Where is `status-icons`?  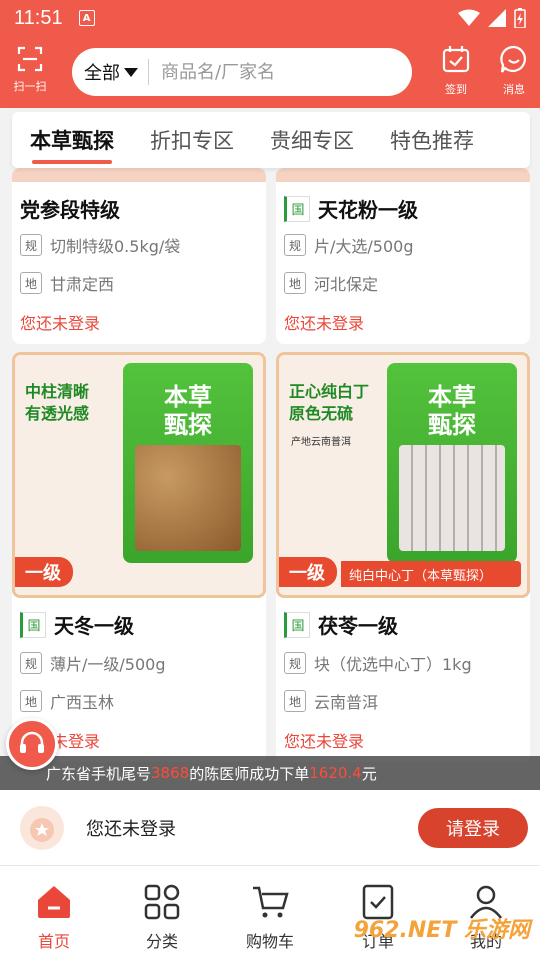
status-icons is located at coordinates (492, 18).